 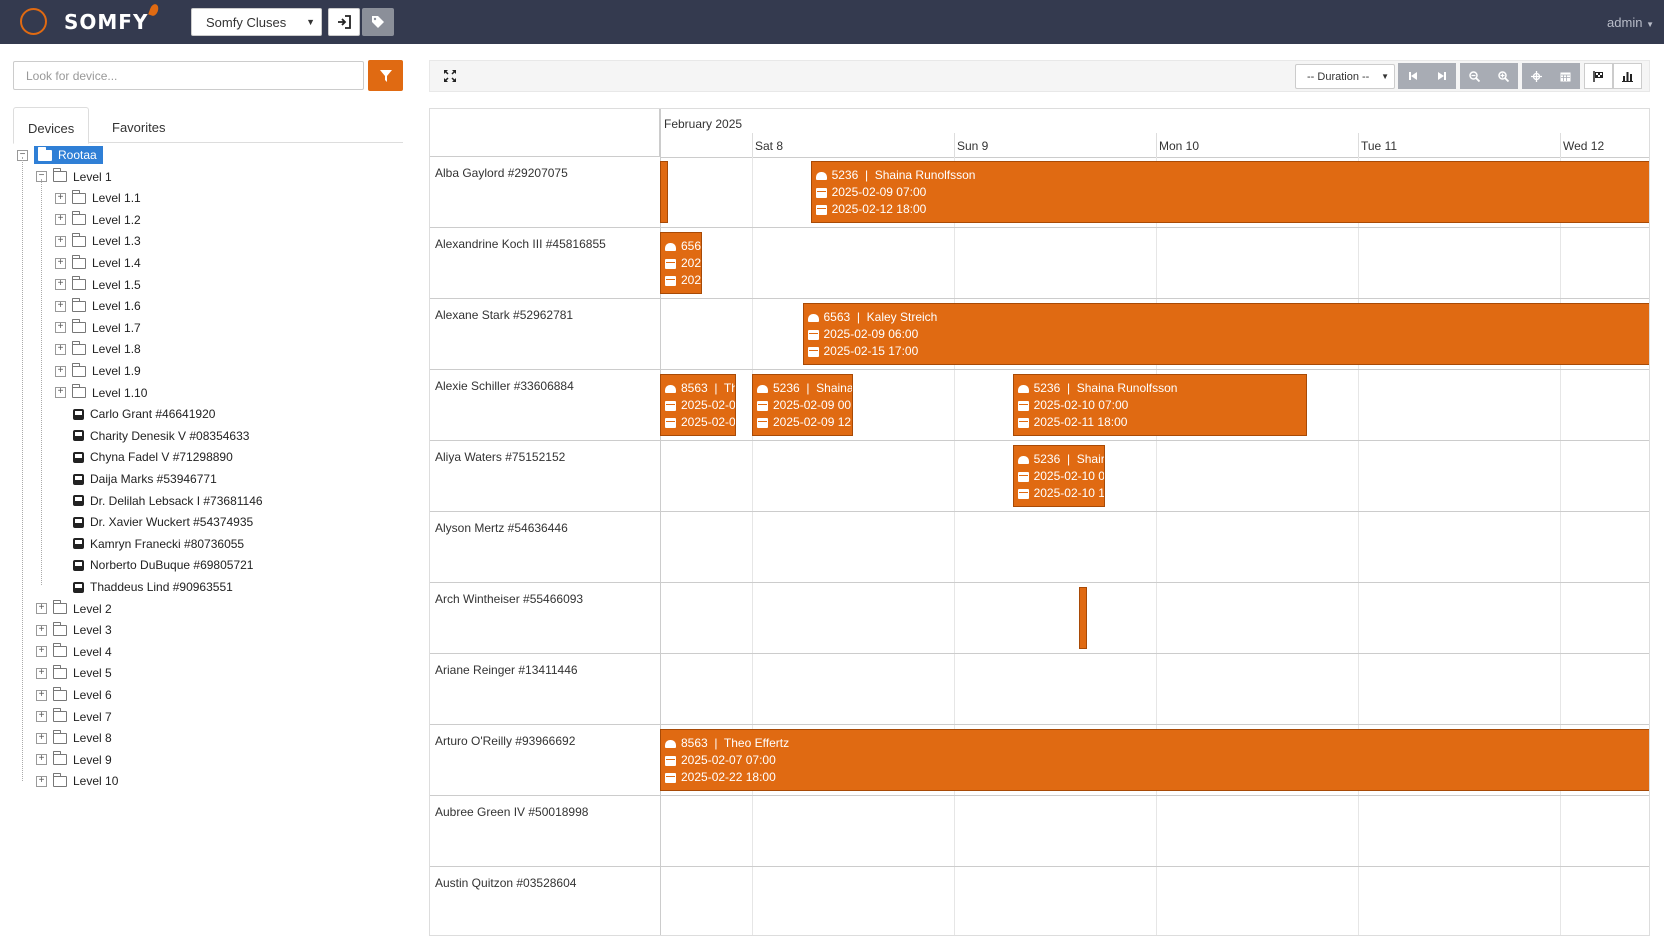 I want to click on gantt-day-tick, so click(x=1560, y=145).